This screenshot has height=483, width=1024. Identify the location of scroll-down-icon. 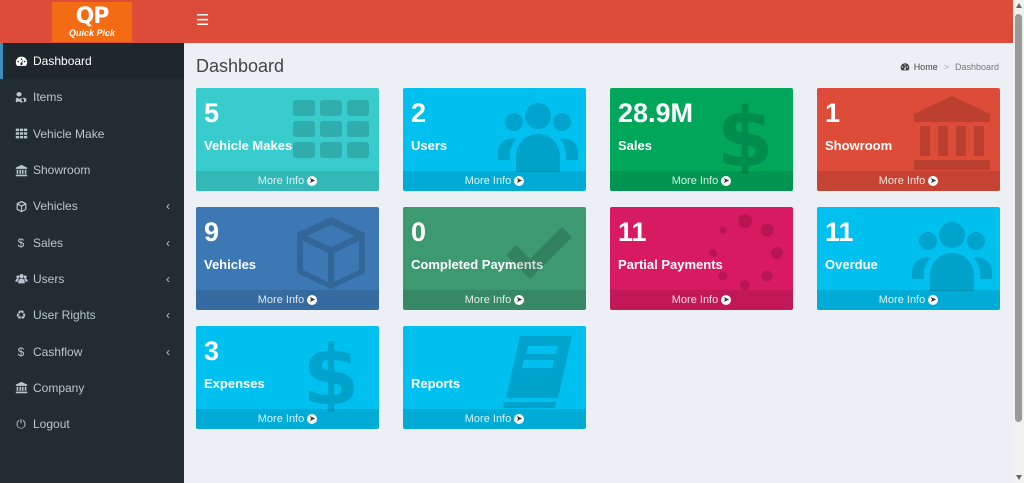
(1019, 477).